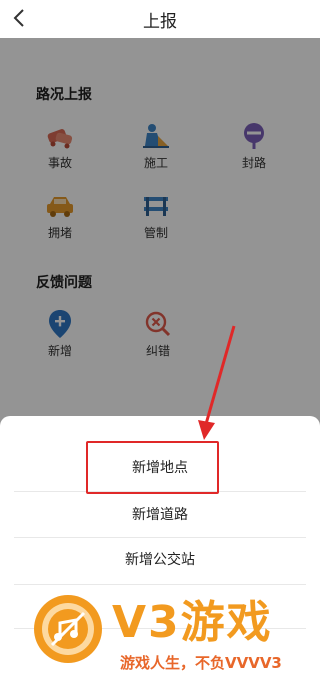  Describe the element at coordinates (68, 629) in the screenshot. I see `watermark-logo` at that location.